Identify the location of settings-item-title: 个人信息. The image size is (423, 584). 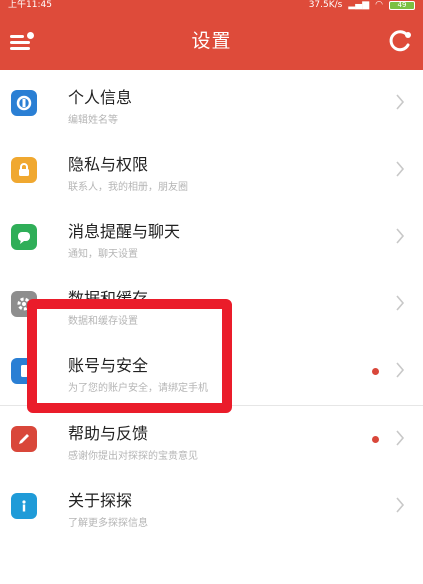
(100, 97).